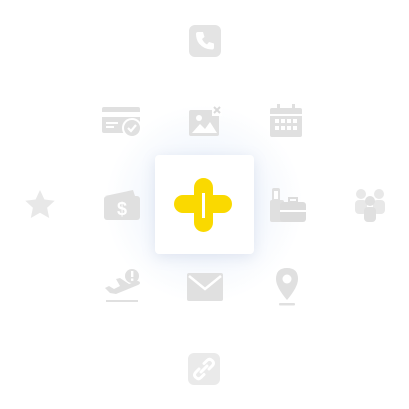 The width and height of the screenshot is (409, 409). I want to click on link-icon, so click(204, 369).